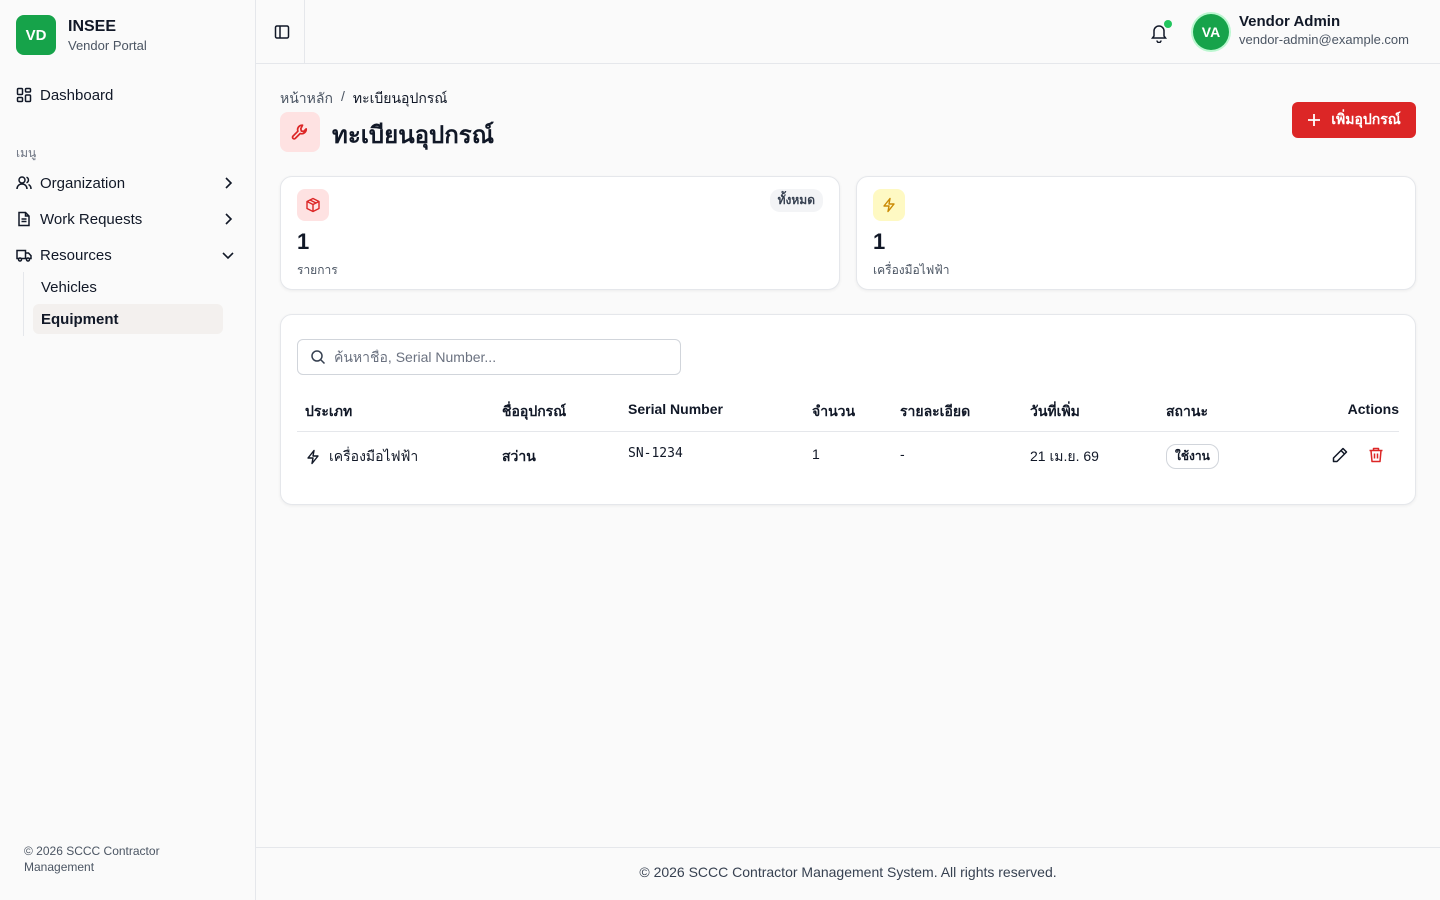 This screenshot has height=900, width=1440. I want to click on sidebar-footer: © 2026 SCCC Contractor Management, so click(92, 859).